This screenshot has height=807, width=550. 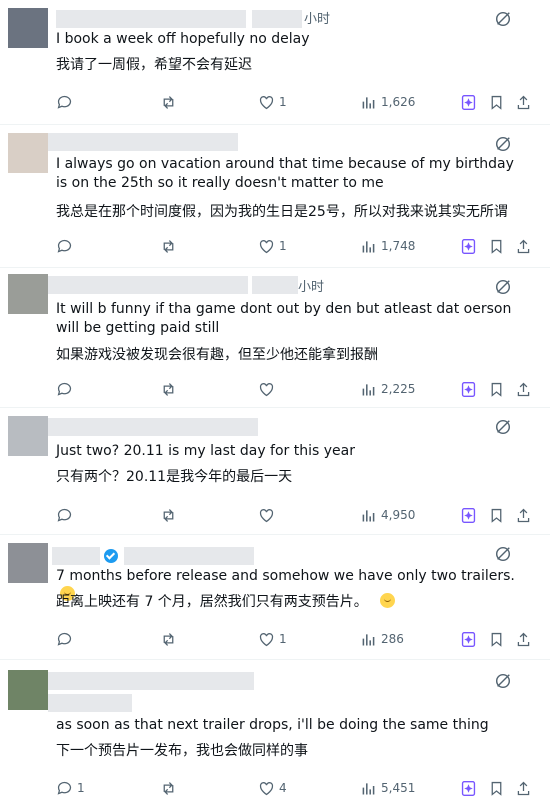 I want to click on like-count: 1, so click(x=283, y=246).